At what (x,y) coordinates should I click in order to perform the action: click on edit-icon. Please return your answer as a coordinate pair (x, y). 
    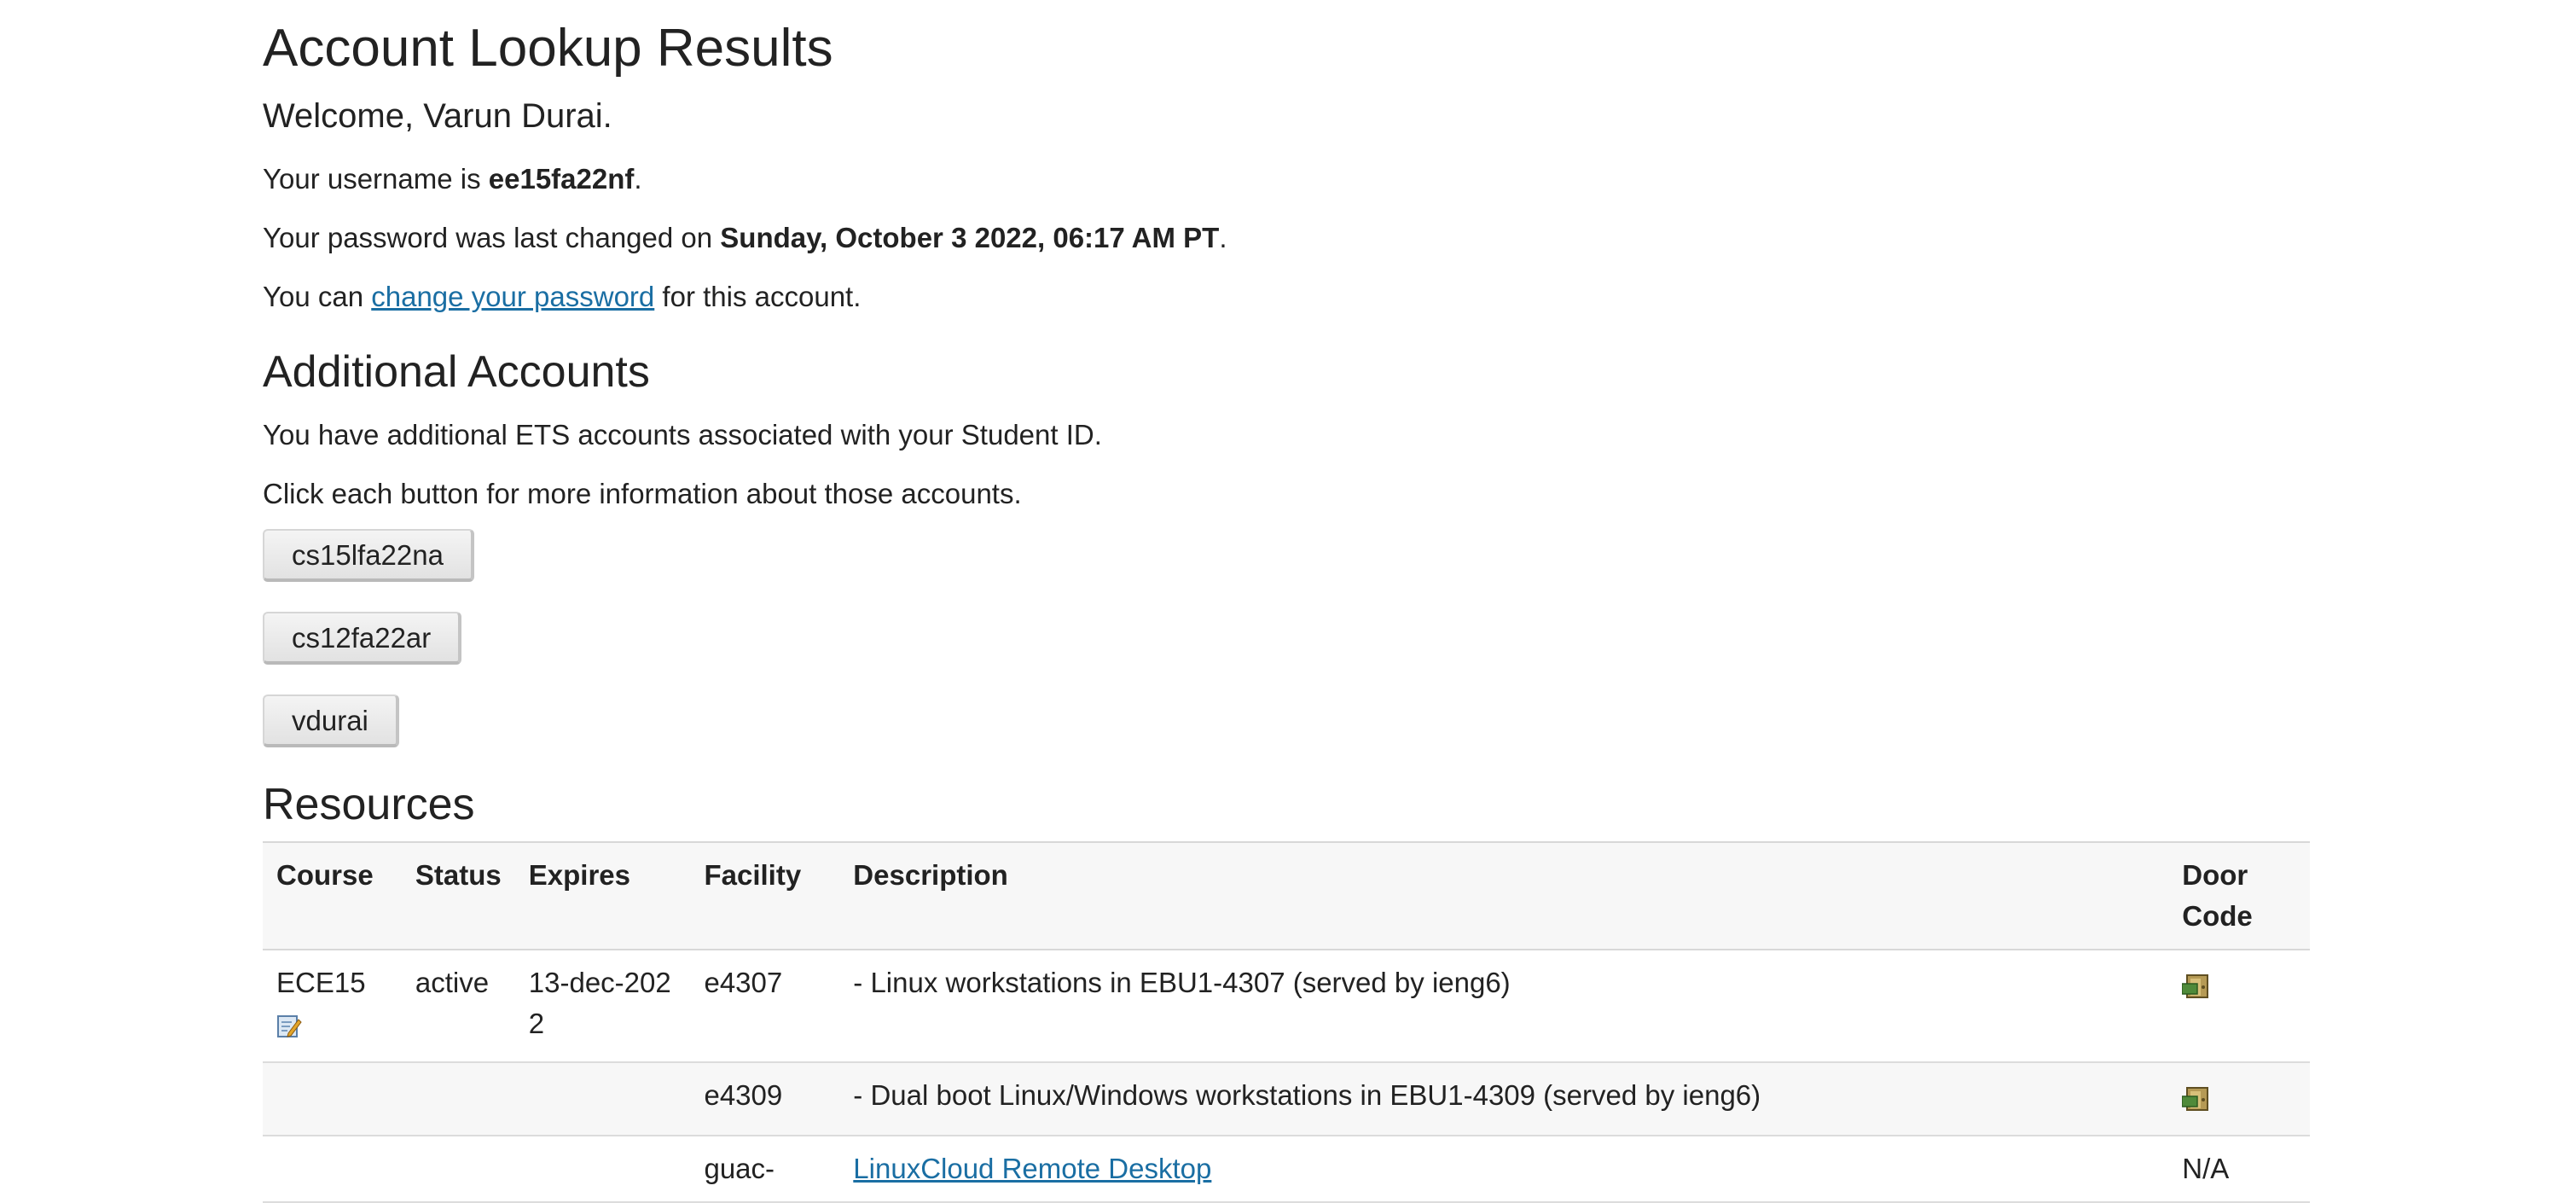
    Looking at the image, I should click on (289, 1022).